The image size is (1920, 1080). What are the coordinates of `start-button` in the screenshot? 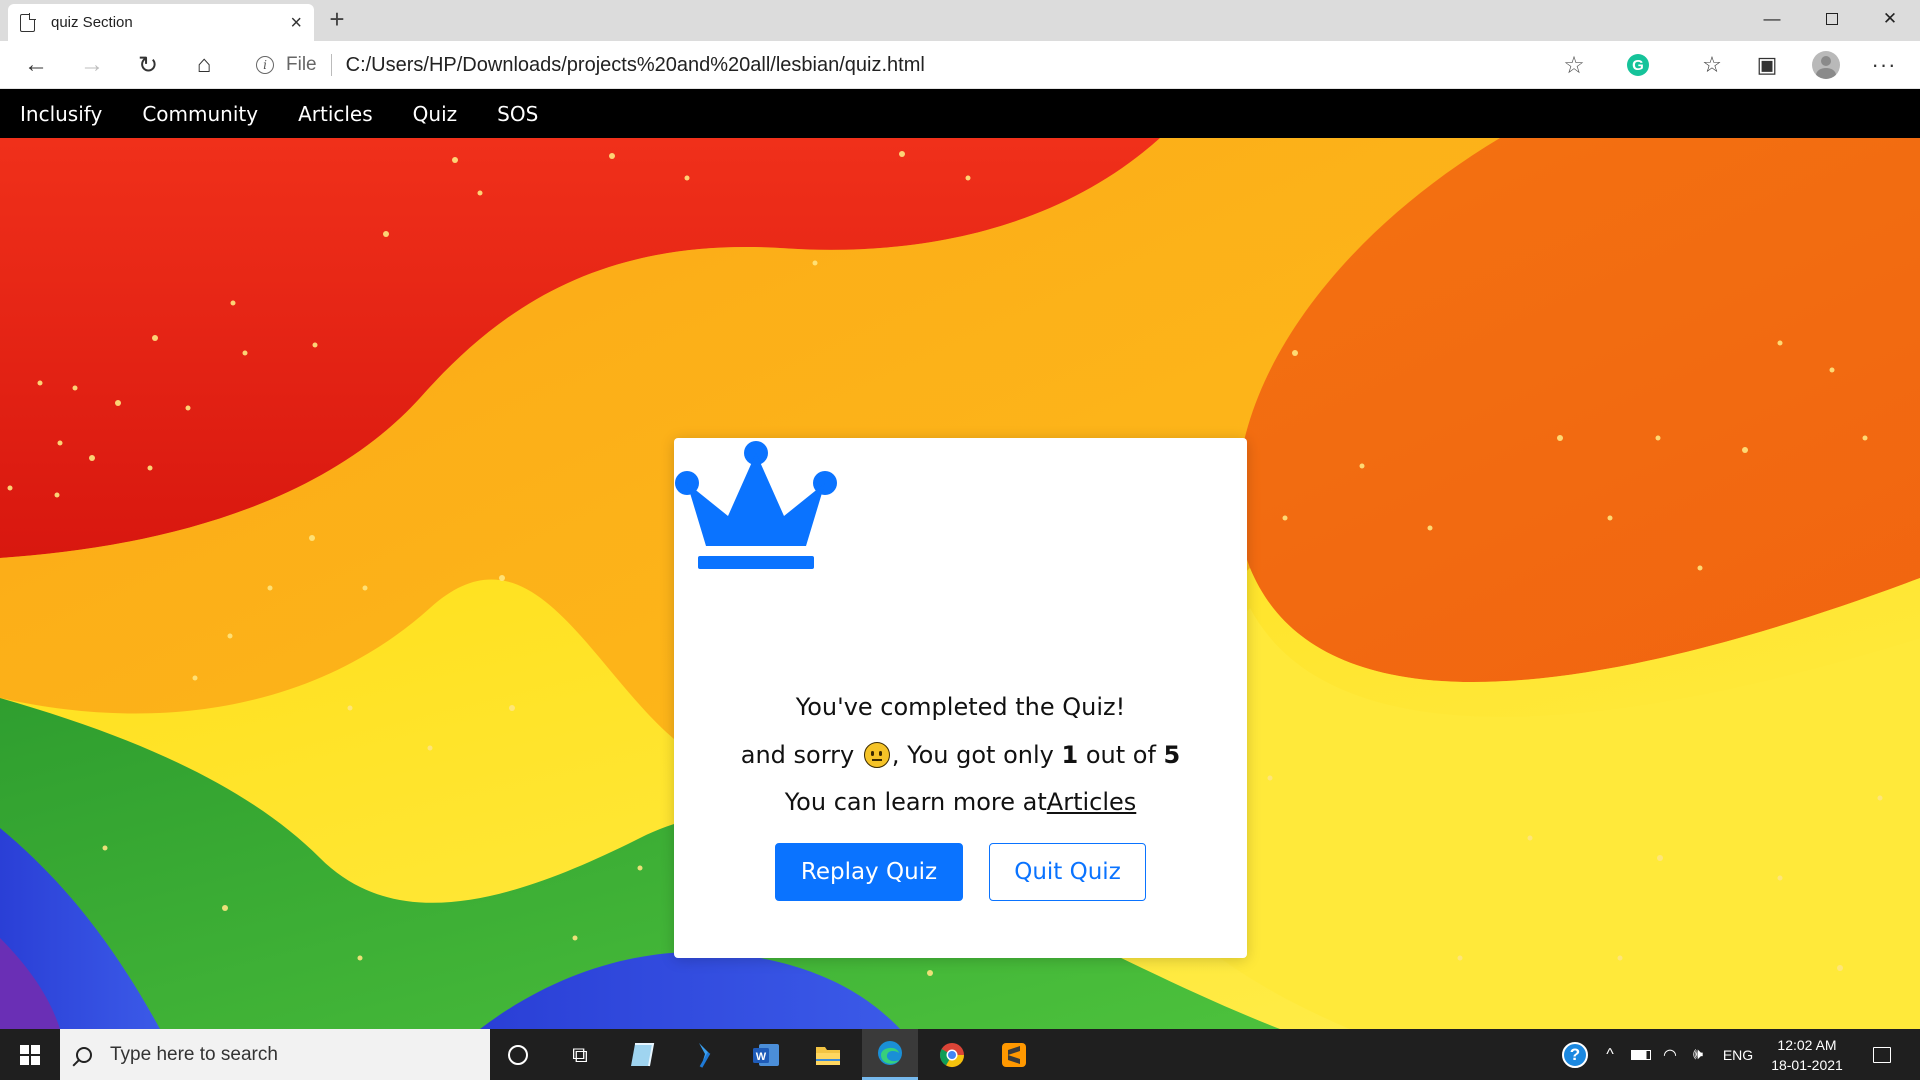 It's located at (30, 1054).